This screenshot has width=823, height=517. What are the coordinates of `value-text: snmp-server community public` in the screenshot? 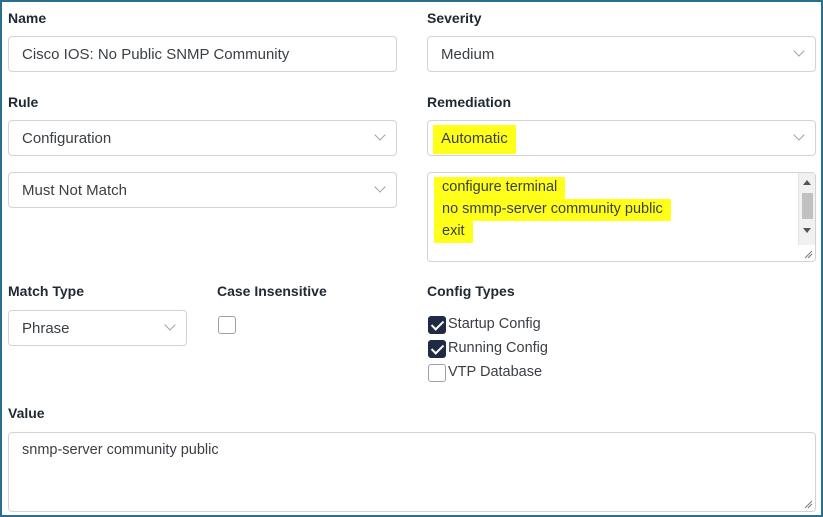 It's located at (120, 450).